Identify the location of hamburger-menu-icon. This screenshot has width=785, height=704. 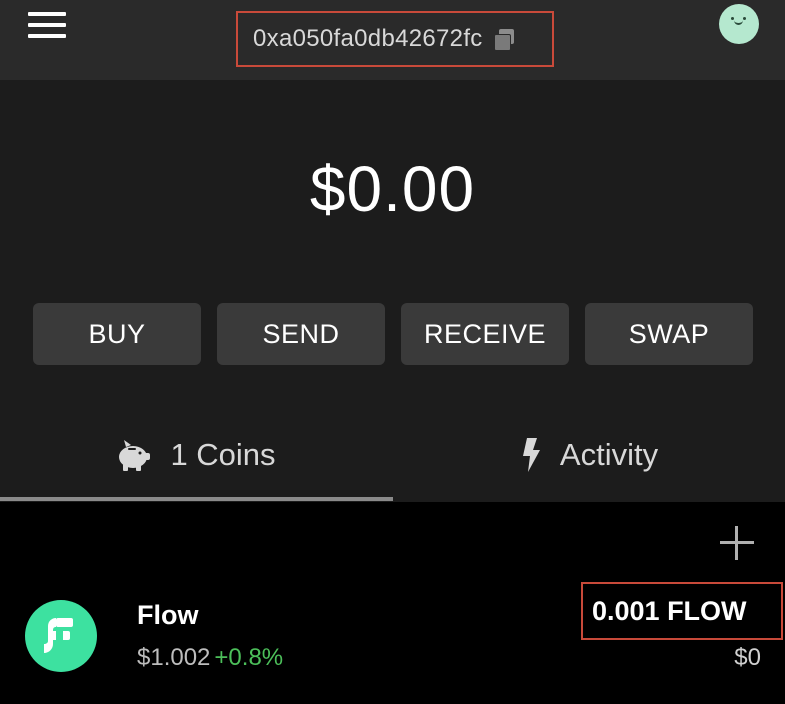
(47, 25).